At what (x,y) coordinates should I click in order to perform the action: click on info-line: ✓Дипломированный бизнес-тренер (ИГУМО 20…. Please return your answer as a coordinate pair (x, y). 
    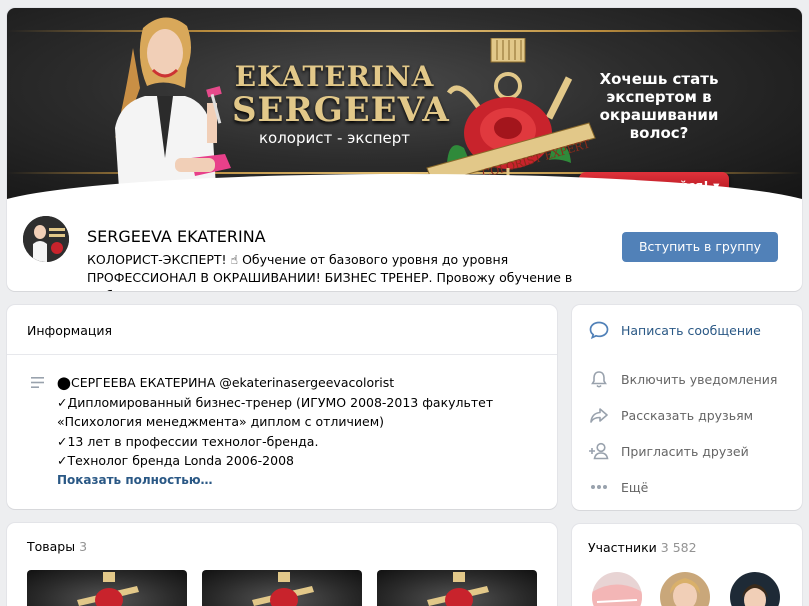
    Looking at the image, I should click on (275, 402).